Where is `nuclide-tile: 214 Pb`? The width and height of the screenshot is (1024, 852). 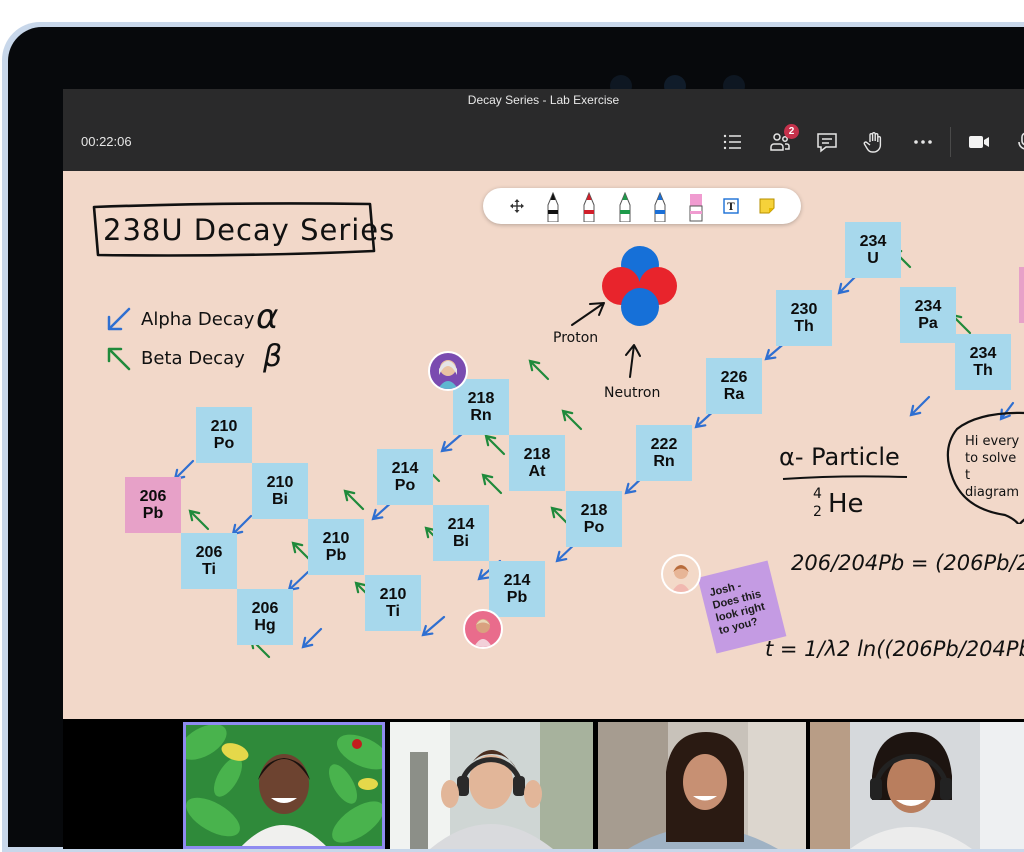 nuclide-tile: 214 Pb is located at coordinates (517, 589).